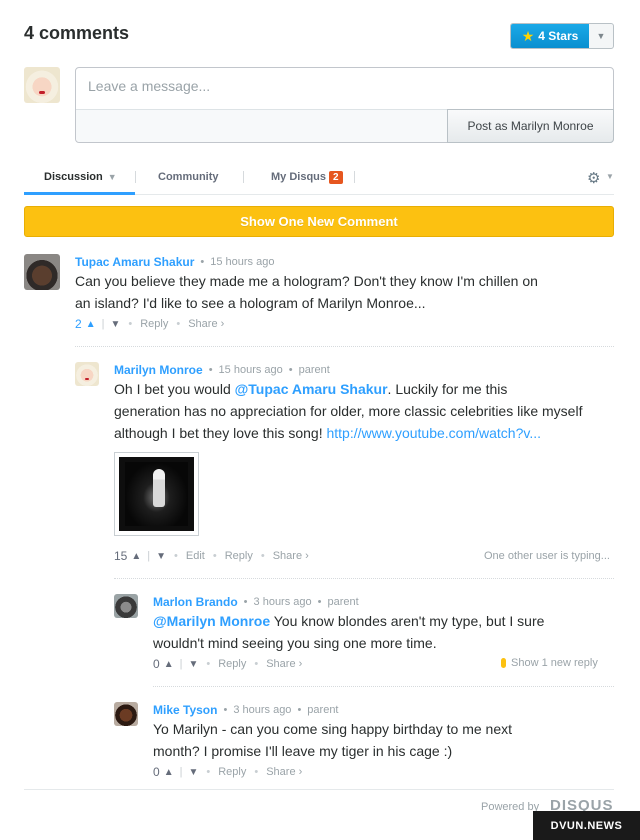 The height and width of the screenshot is (840, 640). I want to click on tab-discussion: Discussion ▼, so click(80, 177).